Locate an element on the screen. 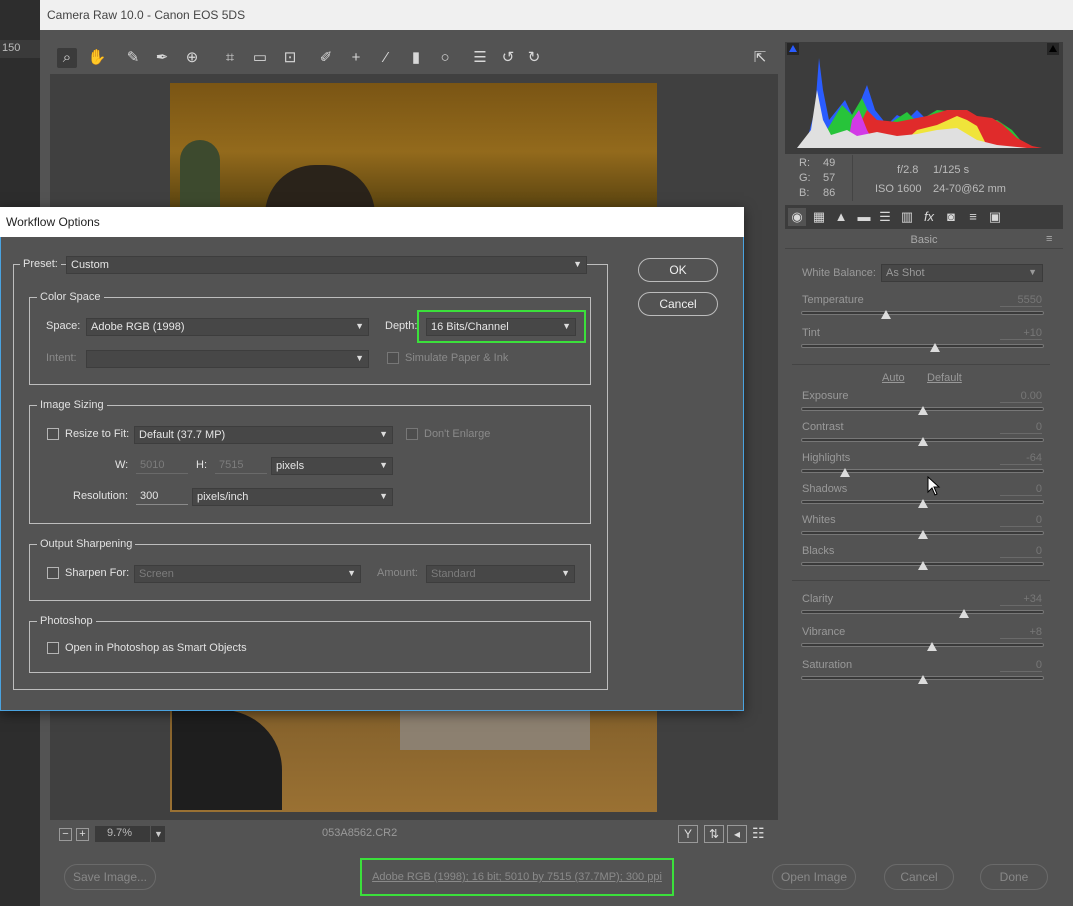 This screenshot has width=1073, height=906. simulate-paper-checkbox is located at coordinates (393, 358).